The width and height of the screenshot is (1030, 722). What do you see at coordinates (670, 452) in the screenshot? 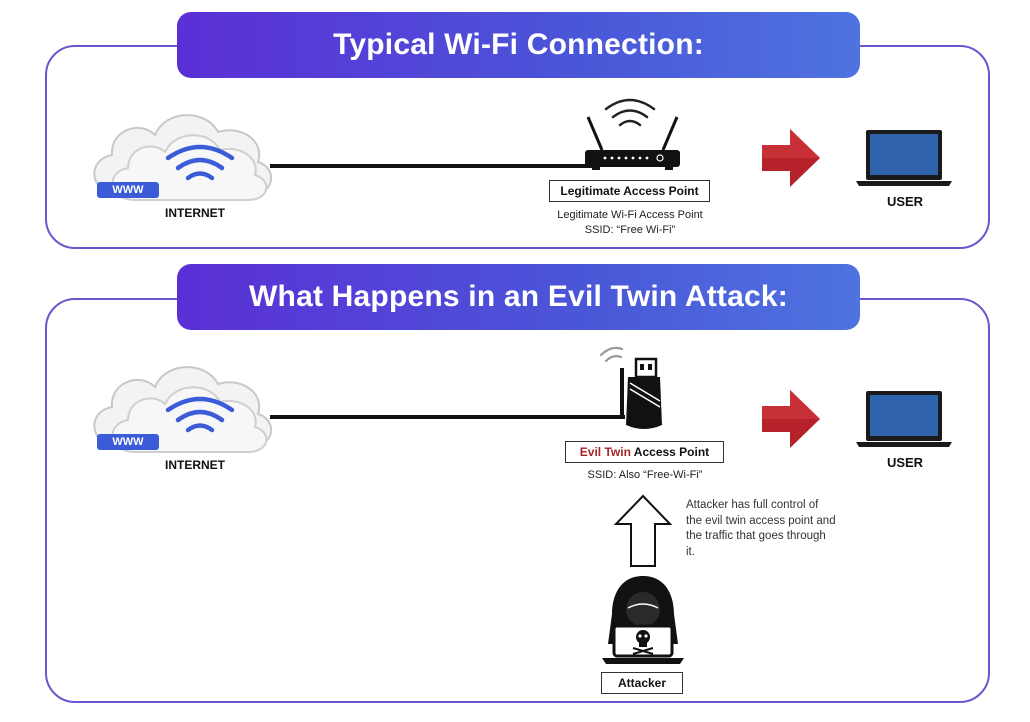
I see `access-point-label: Access Point` at bounding box center [670, 452].